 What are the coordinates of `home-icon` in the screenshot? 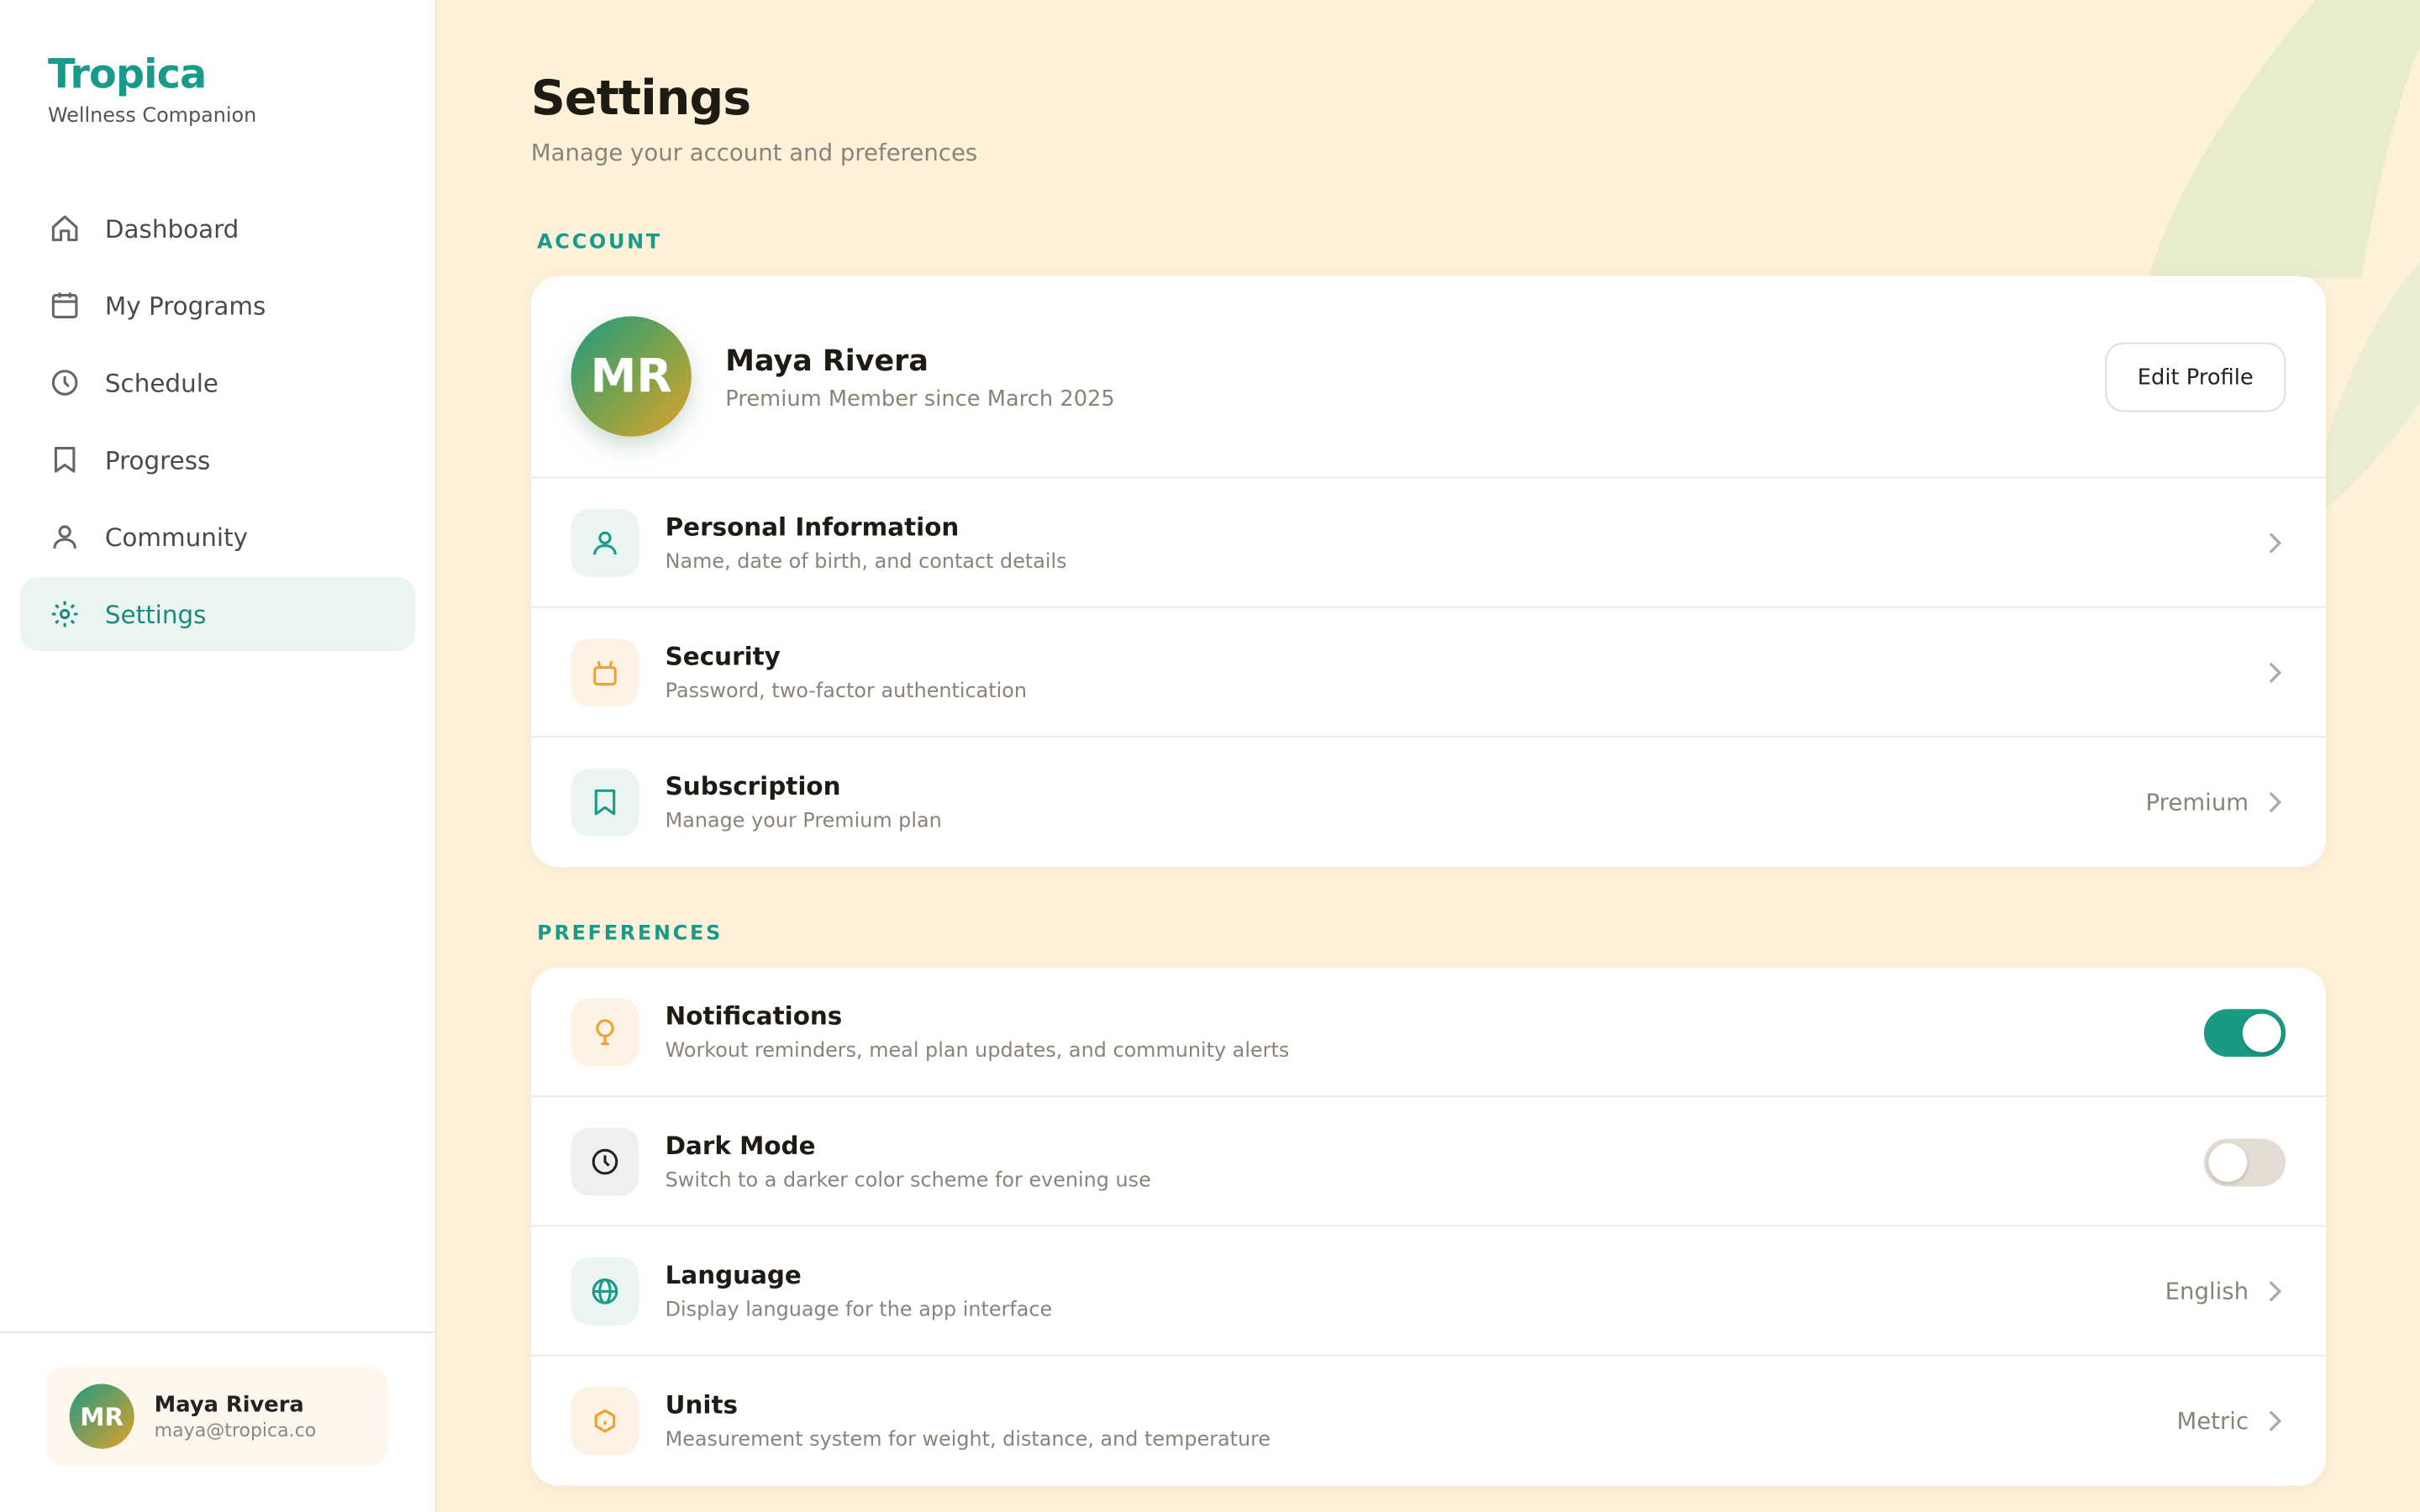 It's located at (65, 228).